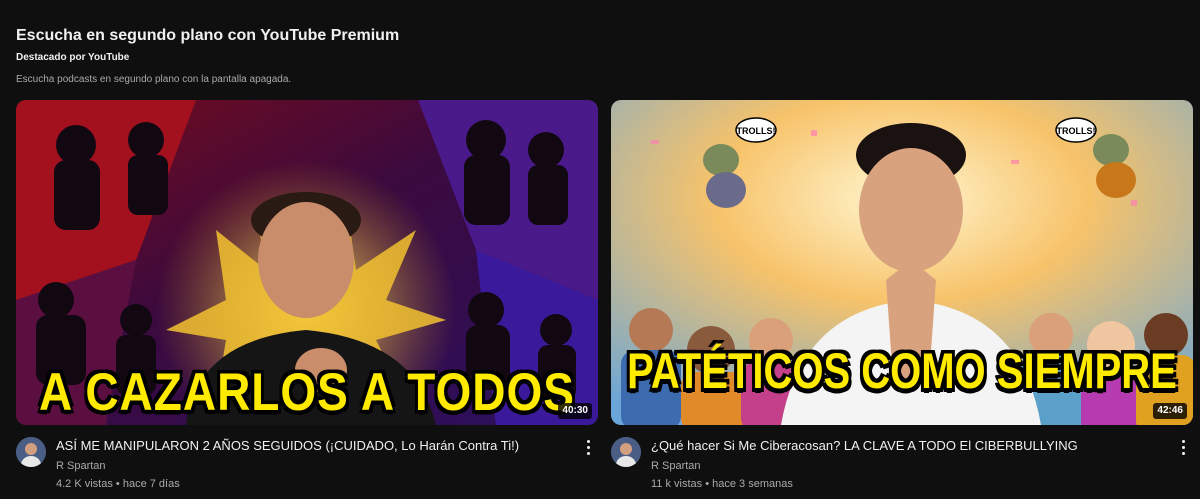 The width and height of the screenshot is (1200, 499). I want to click on view-count: 4.2 K vistas, so click(84, 484).